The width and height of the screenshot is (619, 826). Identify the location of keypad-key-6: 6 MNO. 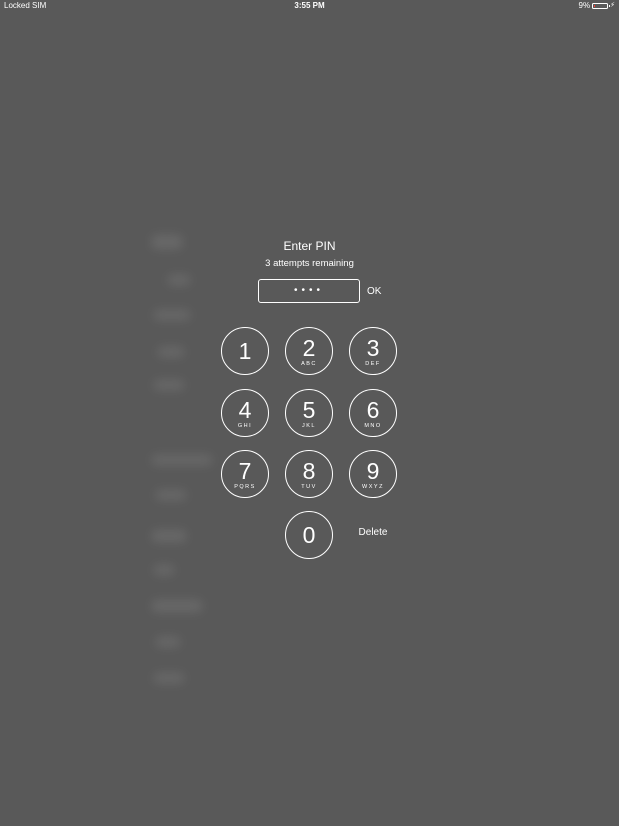
(373, 413).